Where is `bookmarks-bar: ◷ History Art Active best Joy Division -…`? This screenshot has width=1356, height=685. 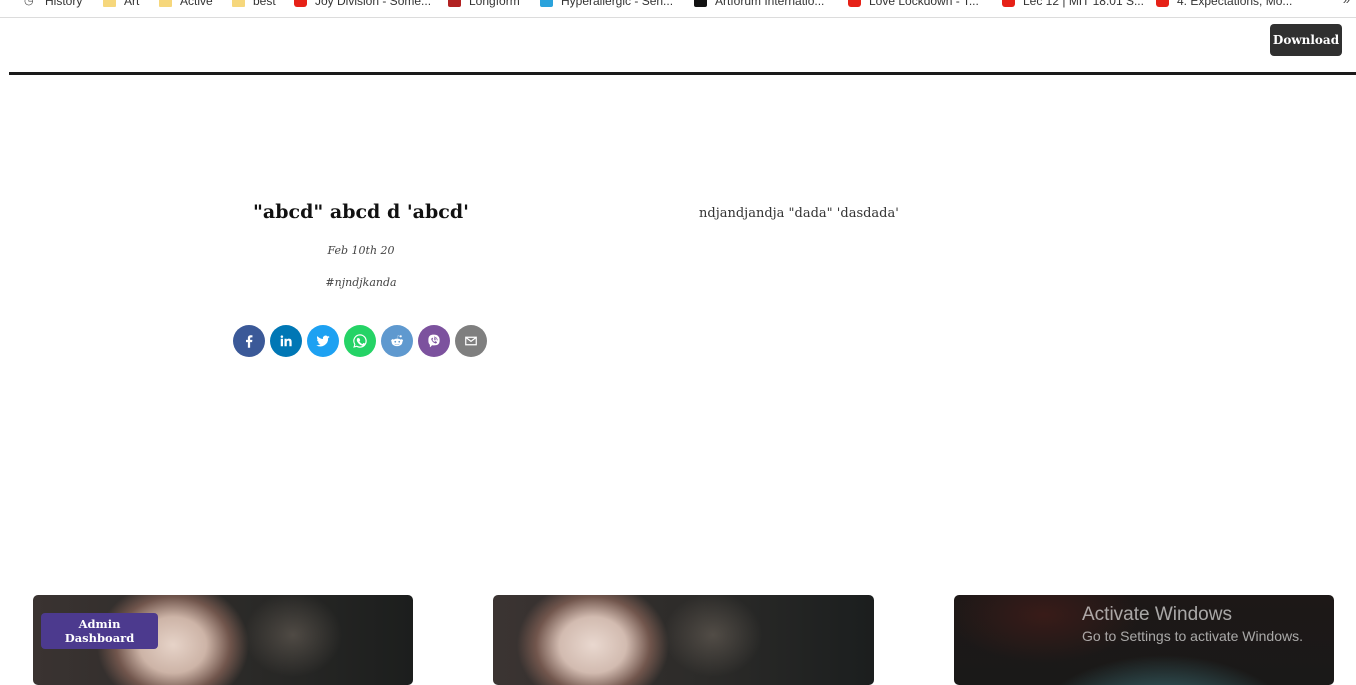
bookmarks-bar: ◷ History Art Active best Joy Division -… is located at coordinates (678, 9).